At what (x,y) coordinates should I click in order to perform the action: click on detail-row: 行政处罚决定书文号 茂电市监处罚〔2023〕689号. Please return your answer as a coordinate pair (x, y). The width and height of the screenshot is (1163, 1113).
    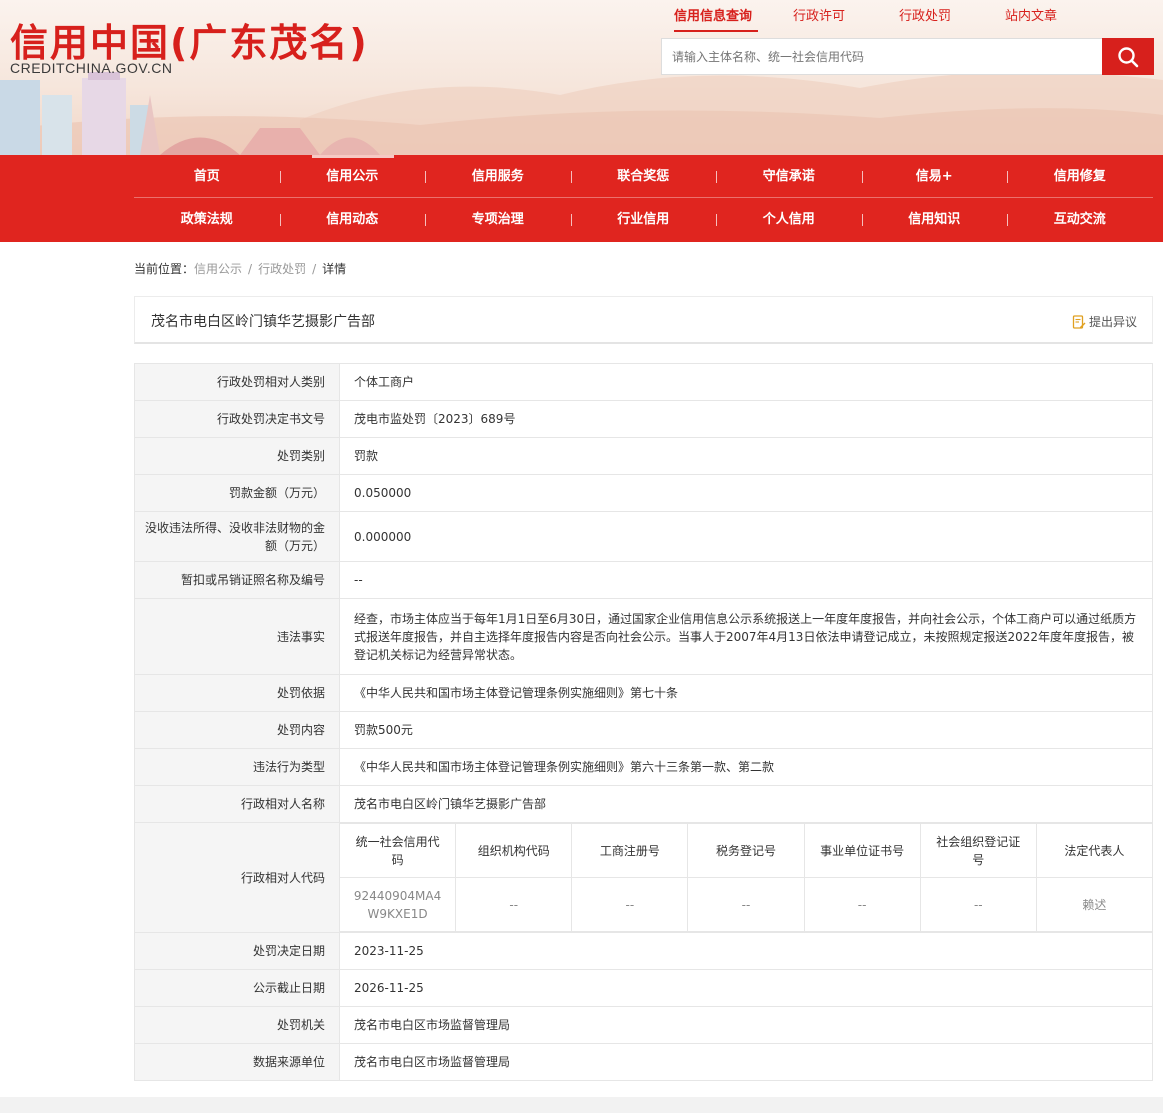
    Looking at the image, I should click on (643, 419).